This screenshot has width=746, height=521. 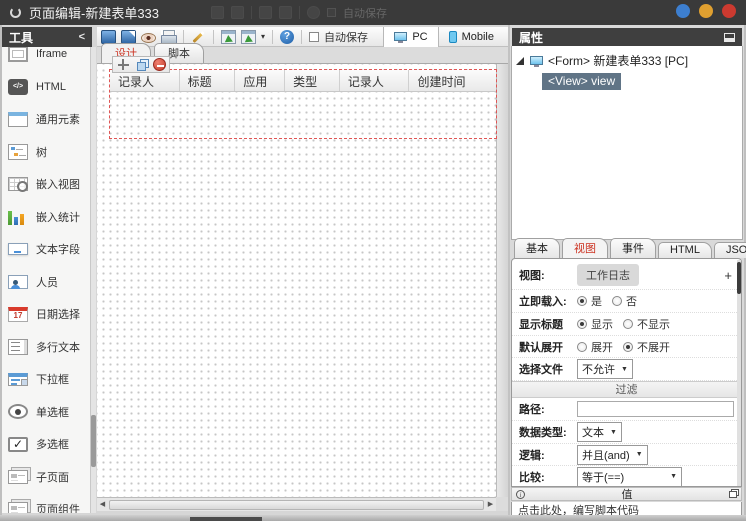 What do you see at coordinates (520, 60) in the screenshot?
I see `tree-expander-icon` at bounding box center [520, 60].